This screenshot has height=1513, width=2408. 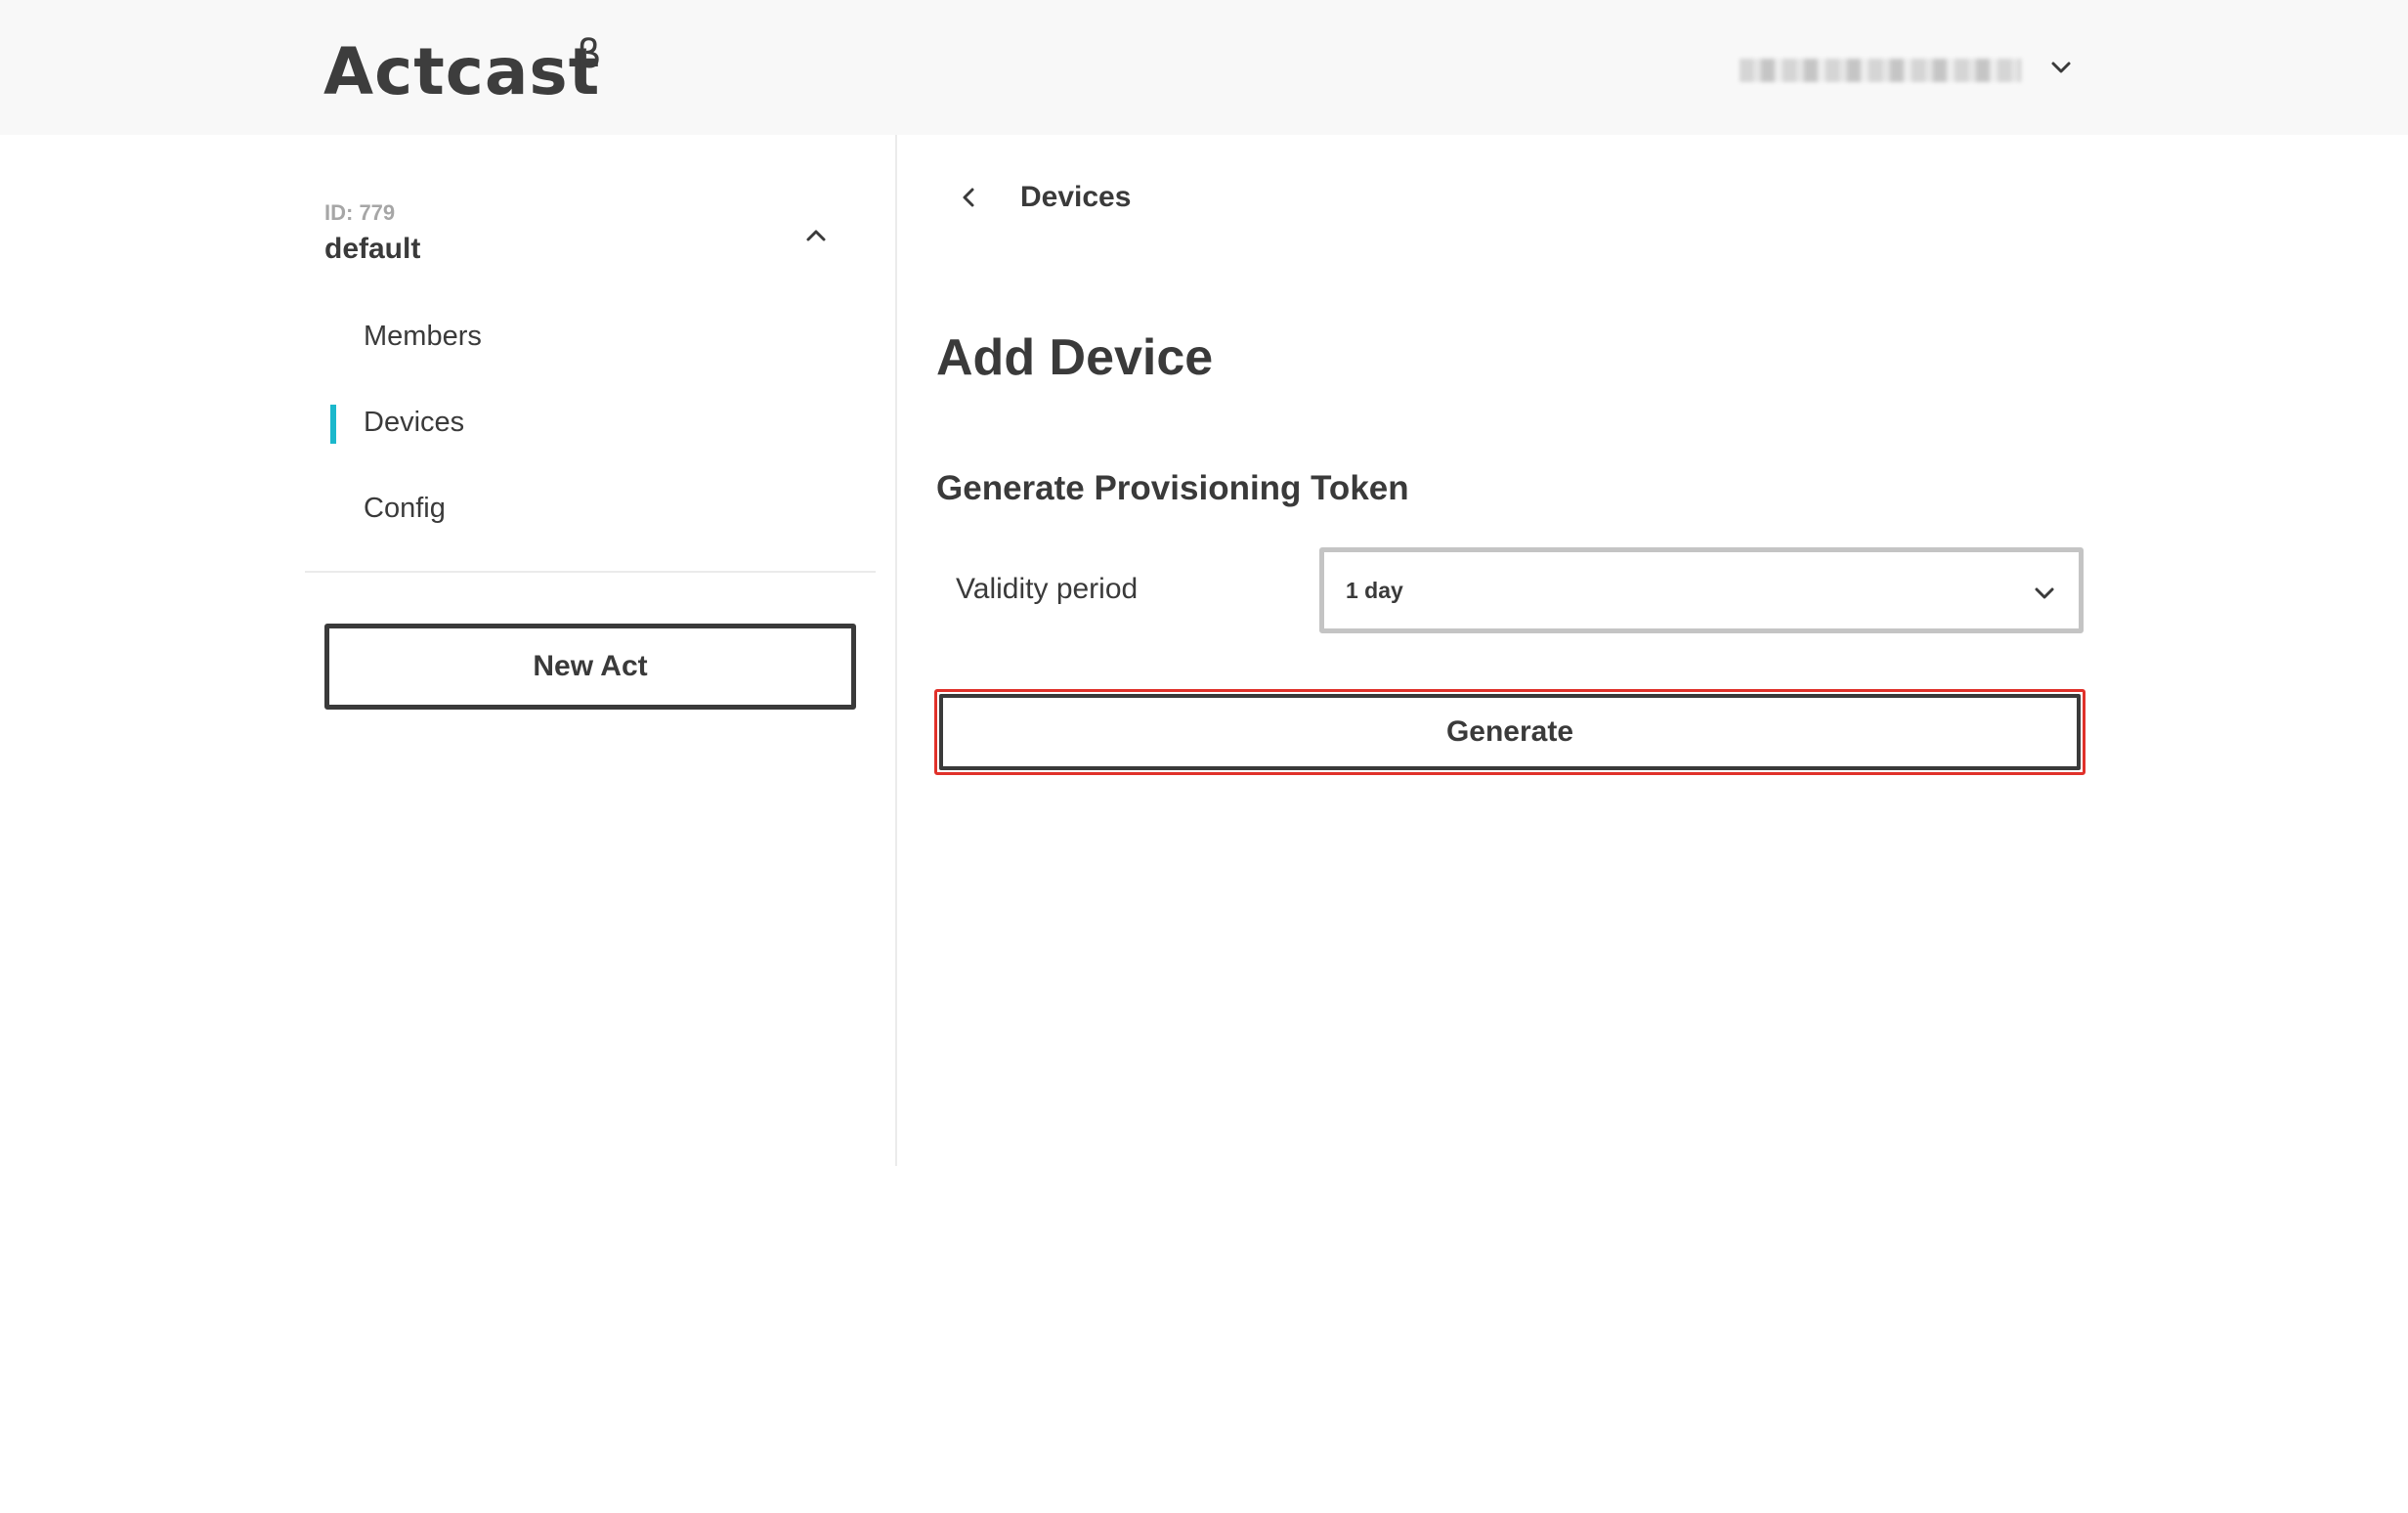 I want to click on group-id: ID: 779, so click(x=360, y=212).